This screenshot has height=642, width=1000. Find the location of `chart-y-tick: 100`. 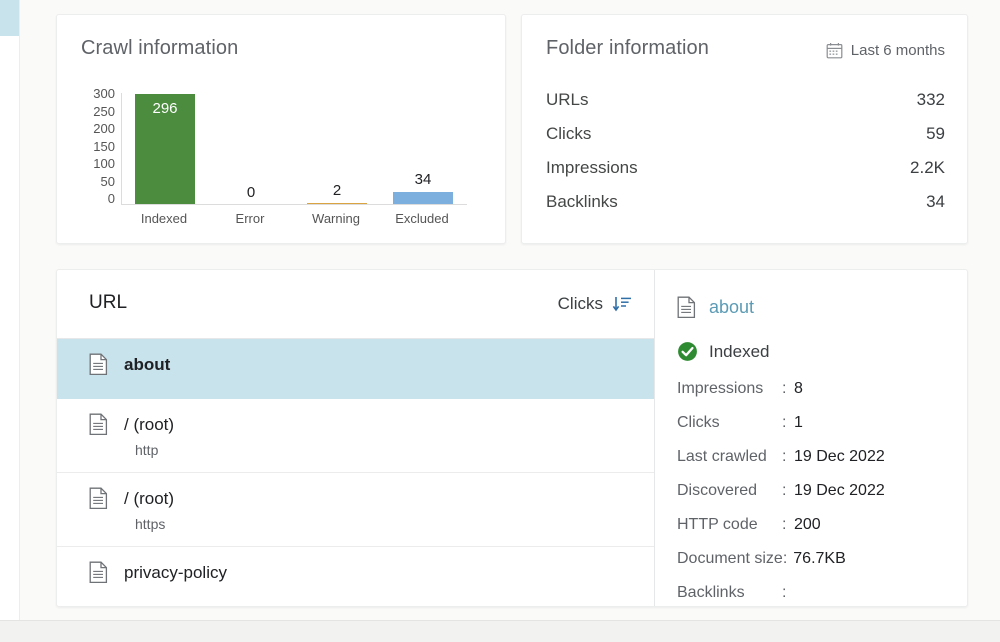

chart-y-tick: 100 is located at coordinates (104, 163).